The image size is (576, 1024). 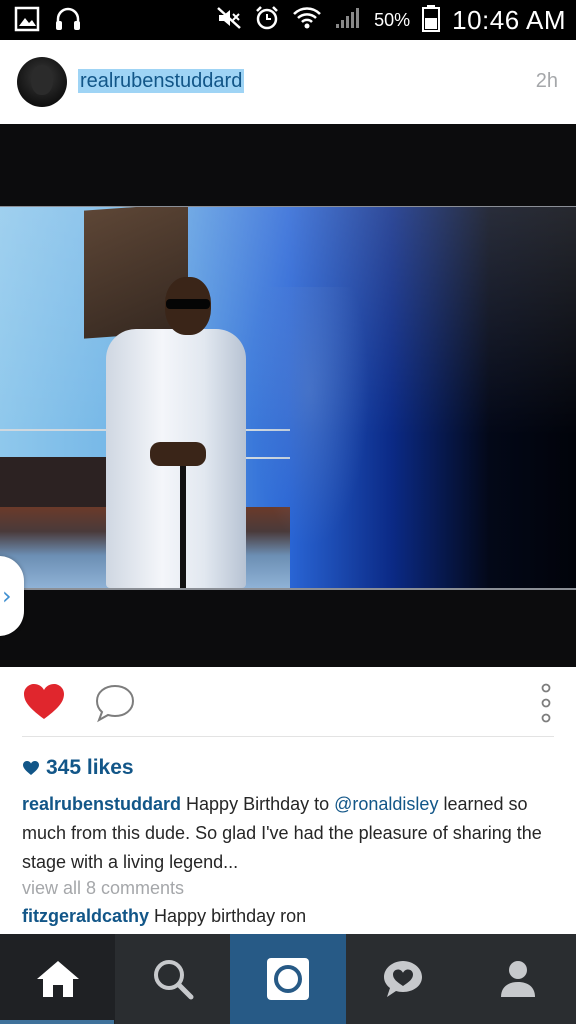 I want to click on avatar, so click(x=42, y=82).